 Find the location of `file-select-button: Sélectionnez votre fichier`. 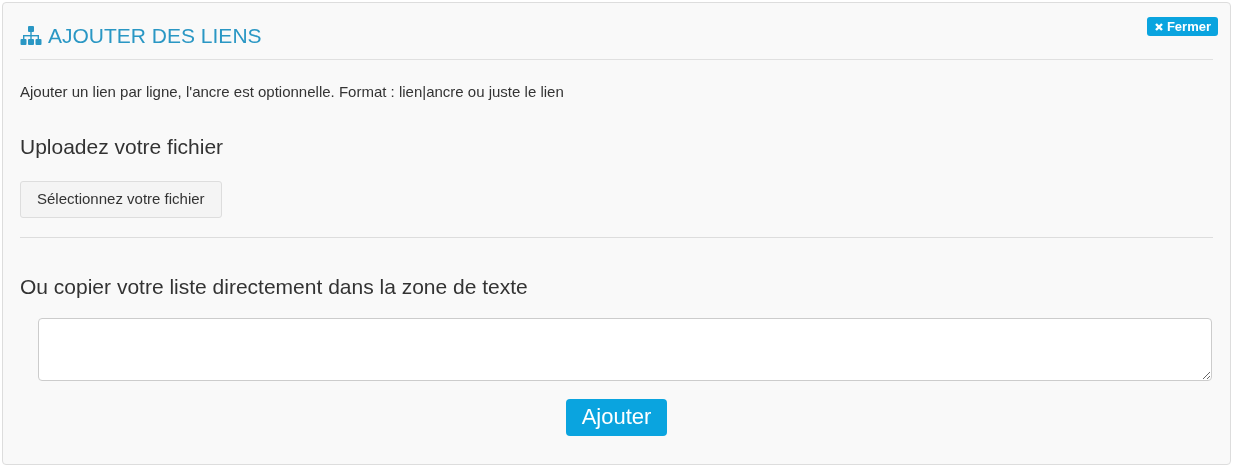

file-select-button: Sélectionnez votre fichier is located at coordinates (121, 199).